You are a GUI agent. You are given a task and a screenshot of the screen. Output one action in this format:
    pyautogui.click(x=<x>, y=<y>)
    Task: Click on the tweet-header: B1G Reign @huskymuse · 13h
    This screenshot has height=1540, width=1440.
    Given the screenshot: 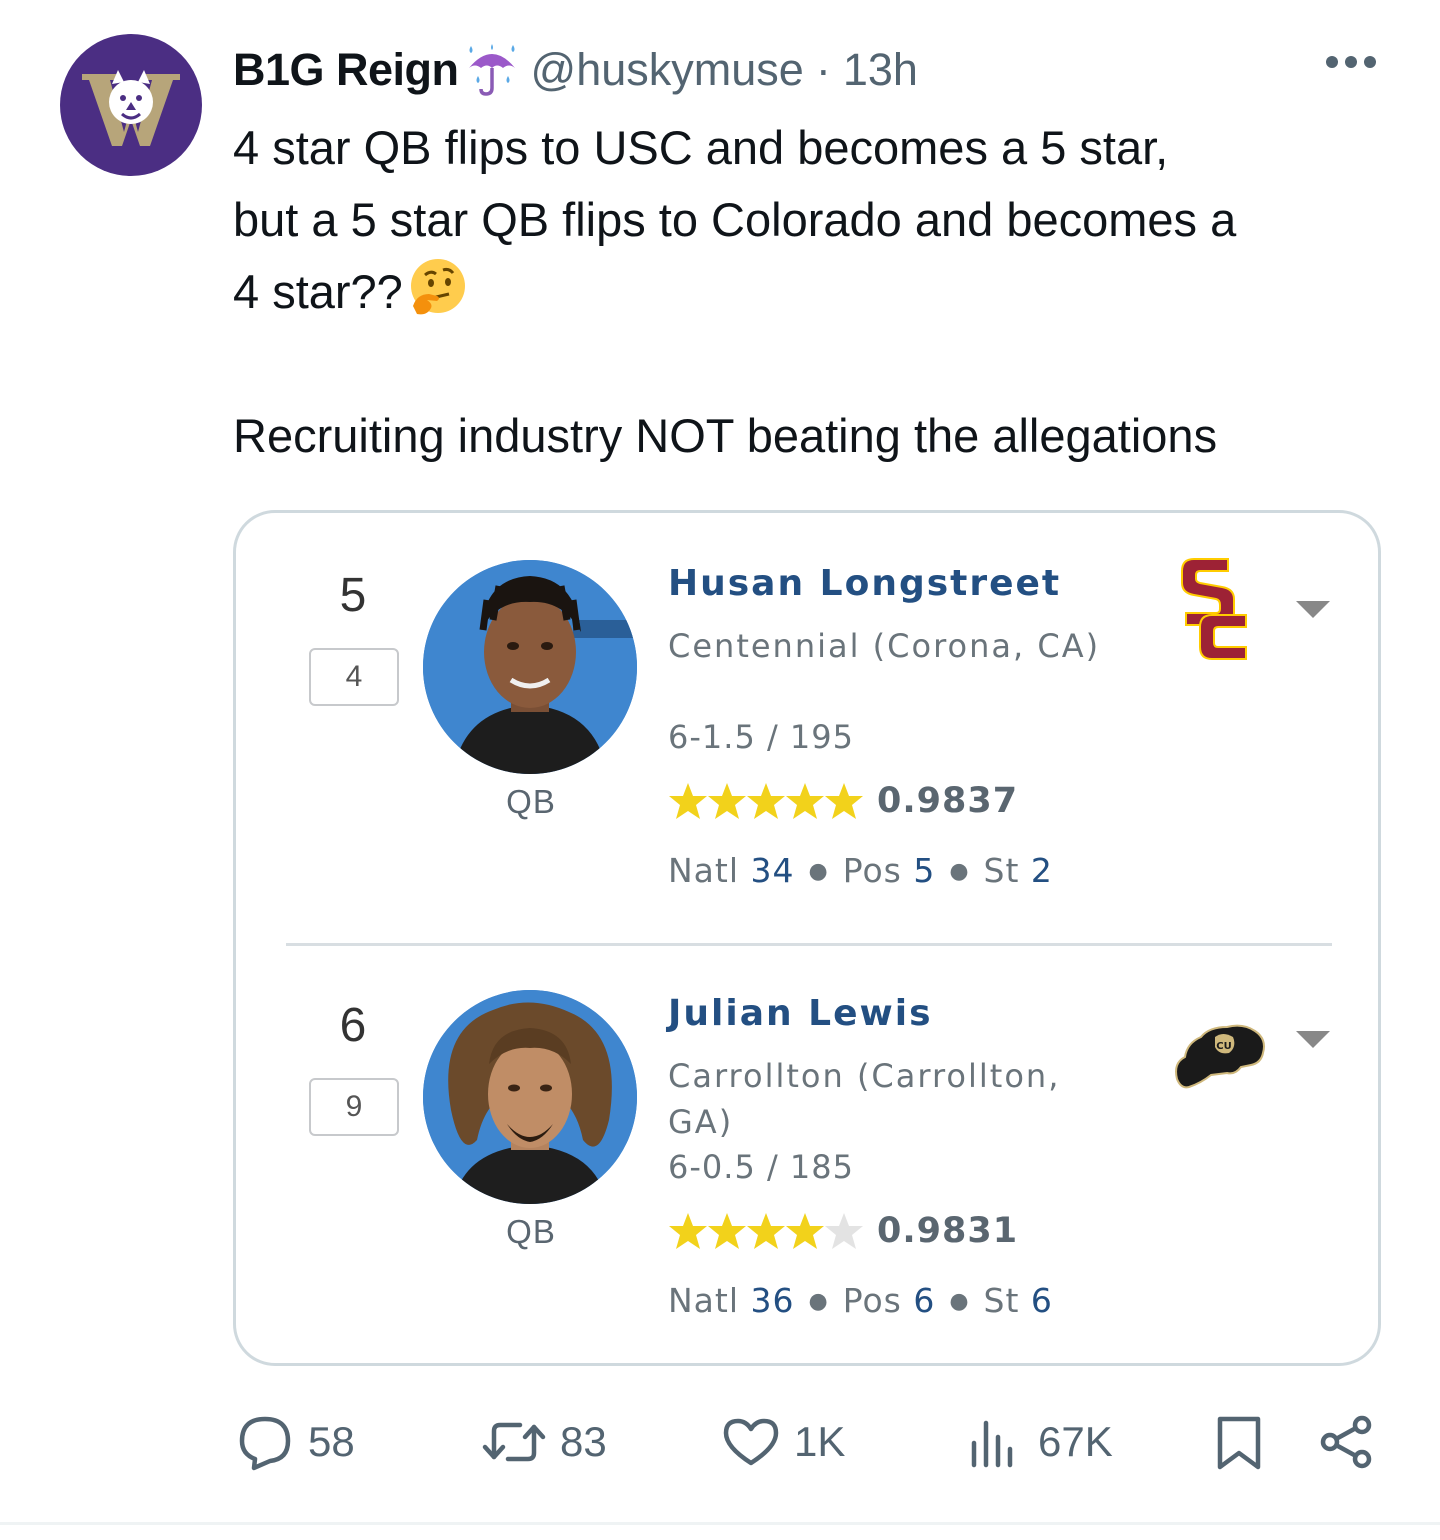 What is the action you would take?
    pyautogui.click(x=575, y=70)
    